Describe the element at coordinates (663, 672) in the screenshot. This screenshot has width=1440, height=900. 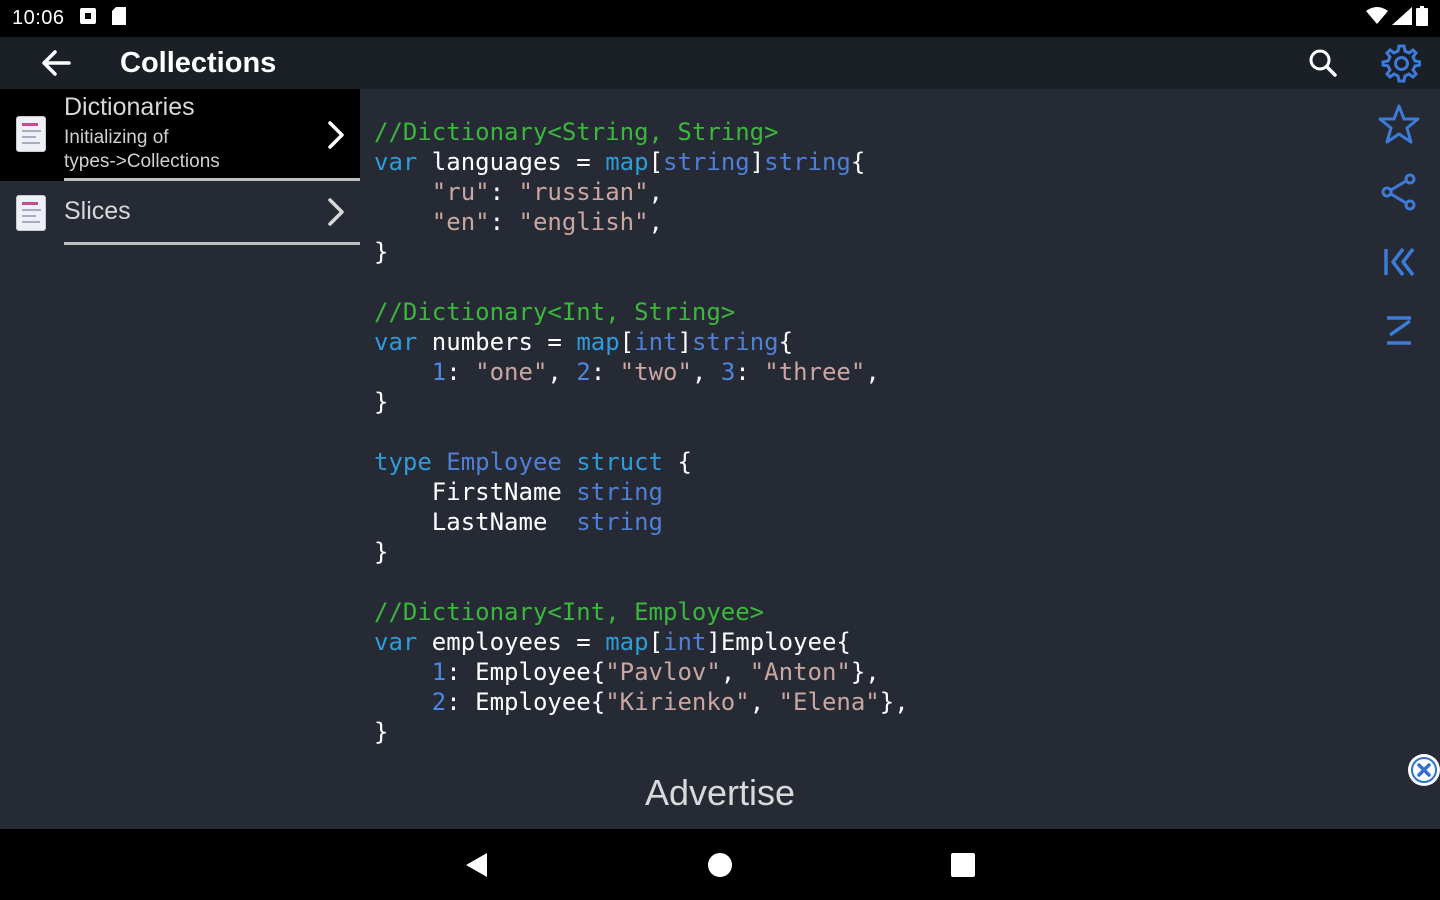
I see `code-token: "Pavlov"` at that location.